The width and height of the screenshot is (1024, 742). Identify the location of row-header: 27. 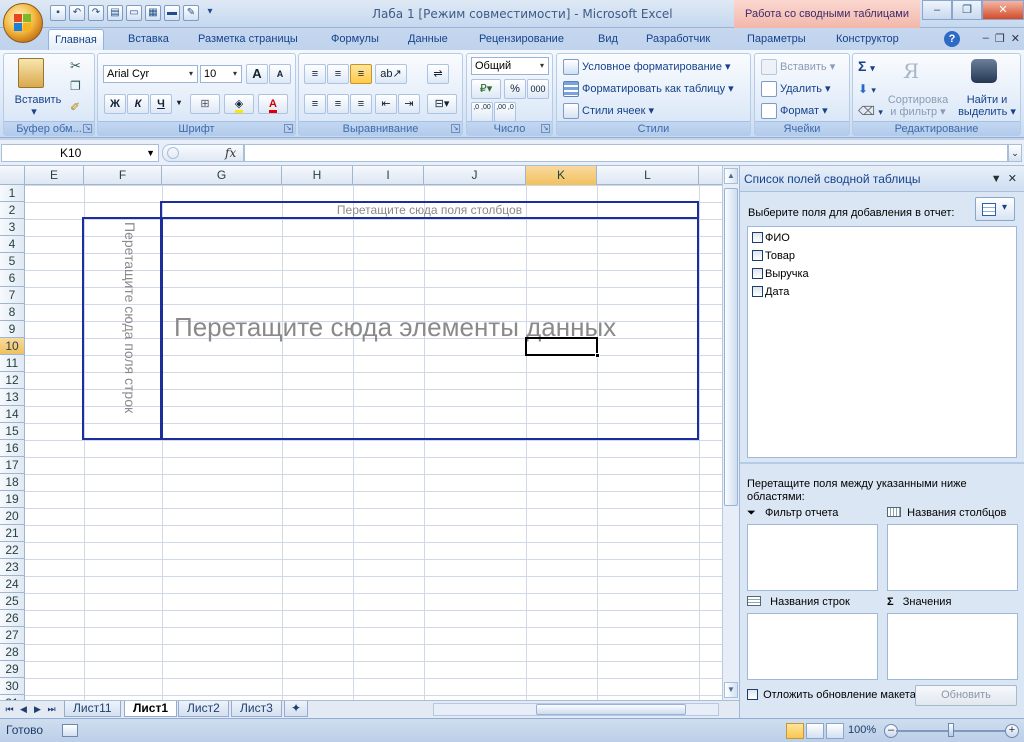
(12, 635).